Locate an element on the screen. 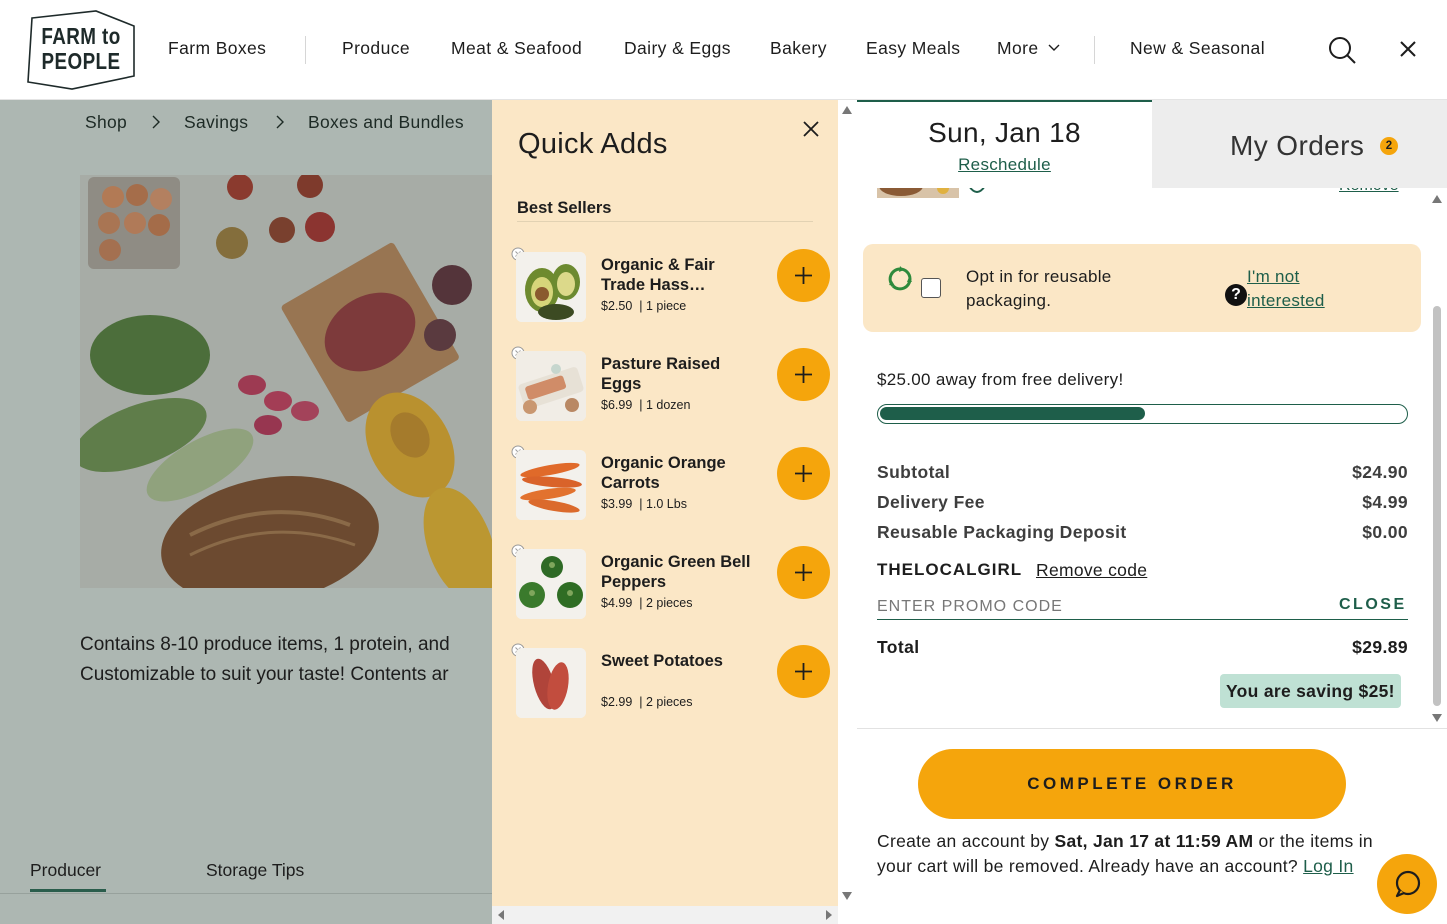 The height and width of the screenshot is (924, 1447). search-icon is located at coordinates (1342, 50).